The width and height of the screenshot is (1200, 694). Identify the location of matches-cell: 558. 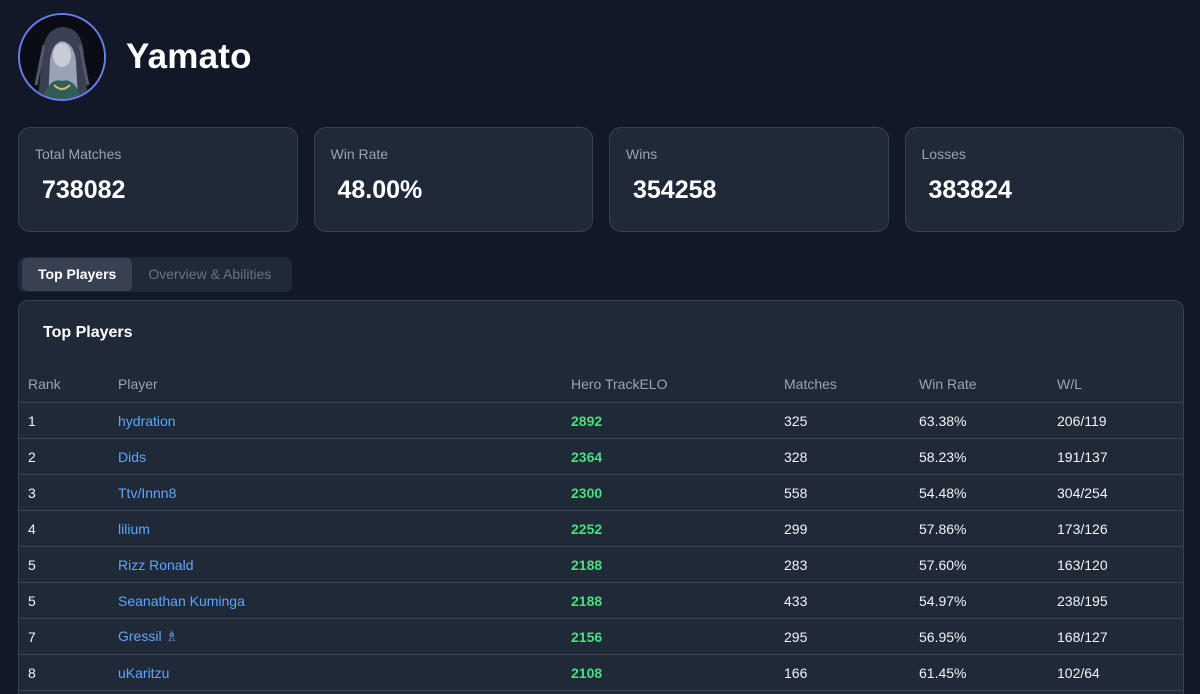
(851, 492).